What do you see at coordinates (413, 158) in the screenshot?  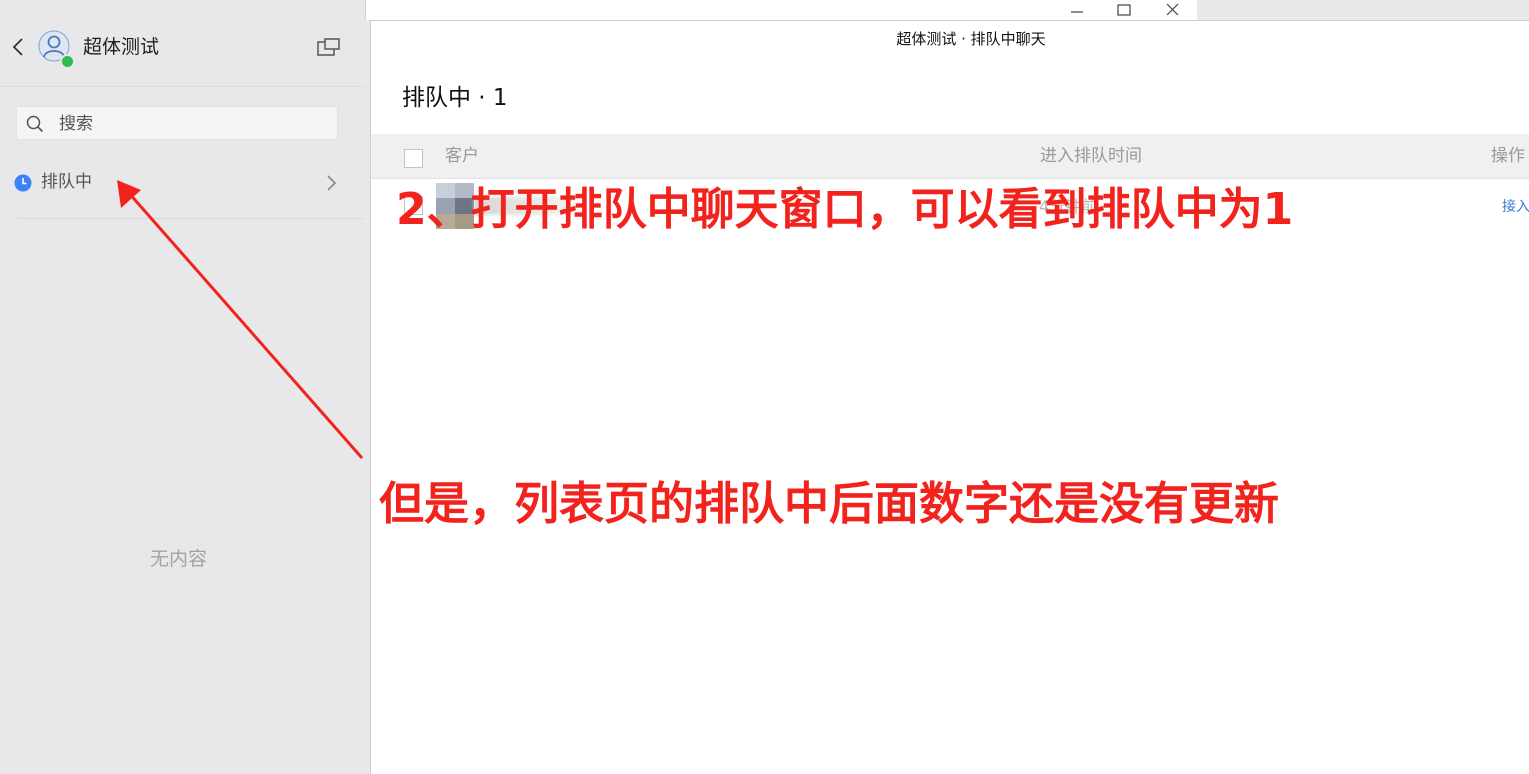 I see `select-all-checkbox` at bounding box center [413, 158].